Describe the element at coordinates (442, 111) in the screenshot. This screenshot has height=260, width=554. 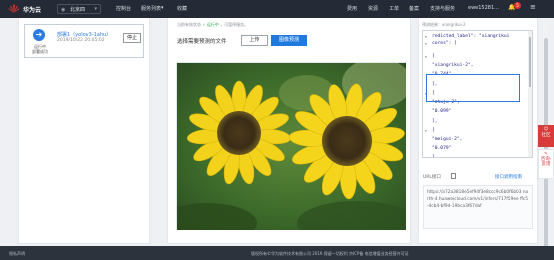
I see `code-line: "0.099"` at that location.